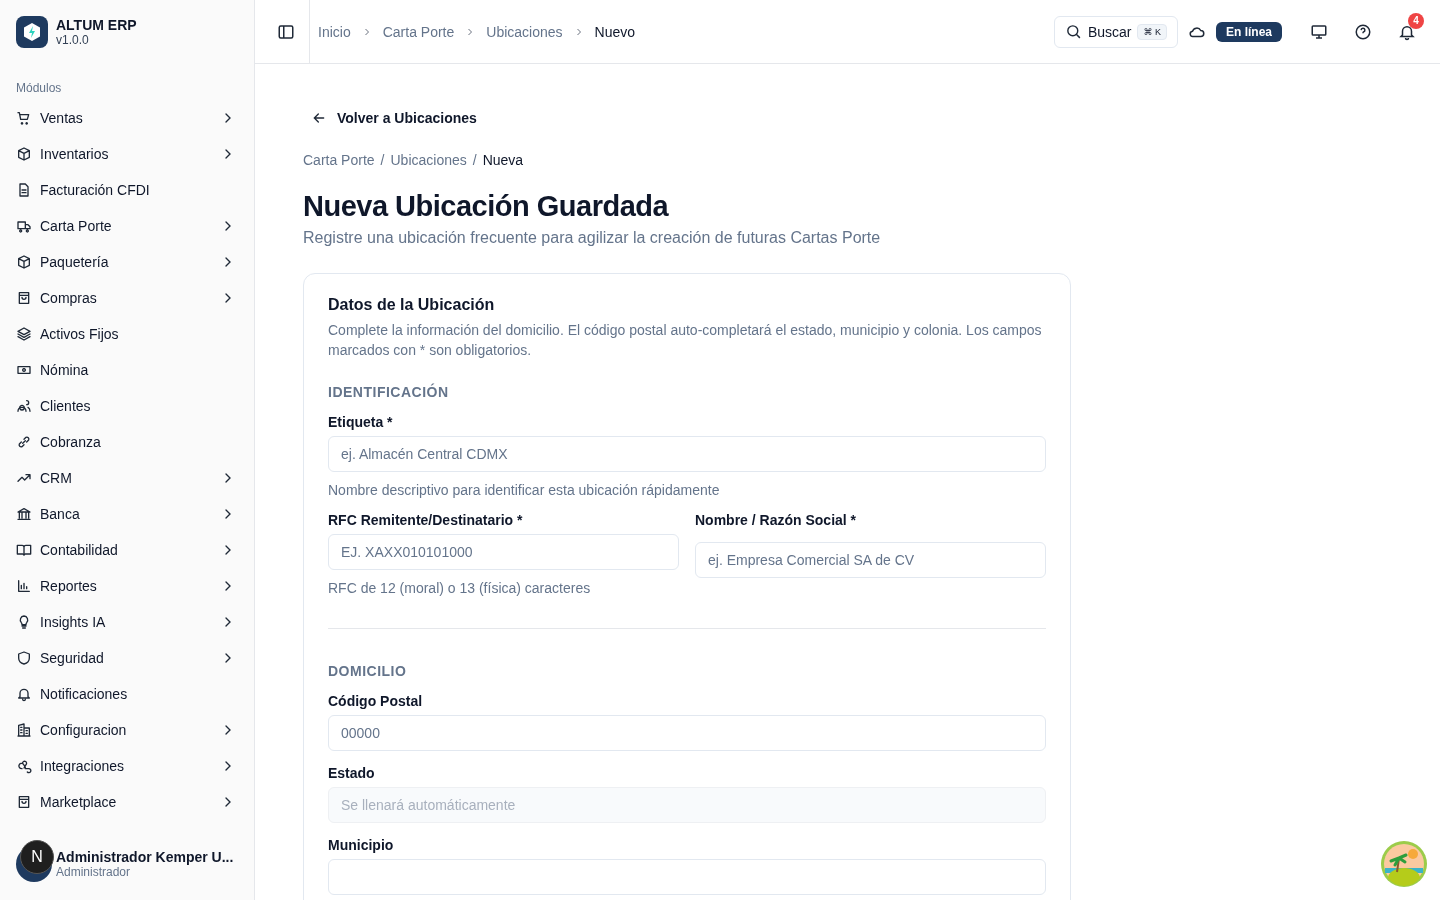 The image size is (1440, 900). Describe the element at coordinates (1404, 864) in the screenshot. I see `island-avatar-icon` at that location.